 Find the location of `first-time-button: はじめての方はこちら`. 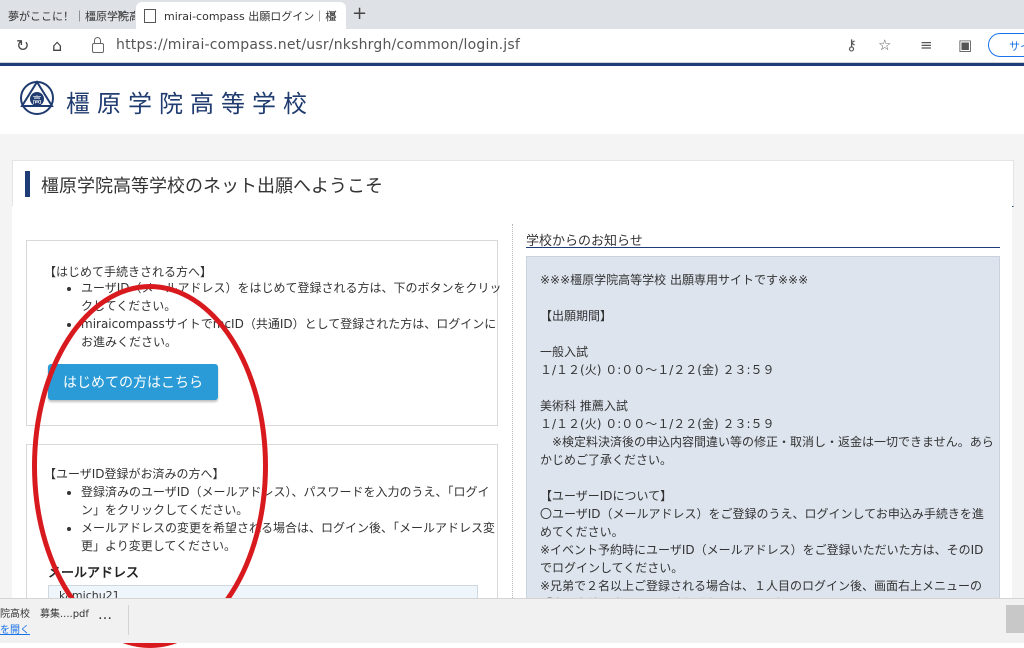

first-time-button: はじめての方はこちら is located at coordinates (133, 382).